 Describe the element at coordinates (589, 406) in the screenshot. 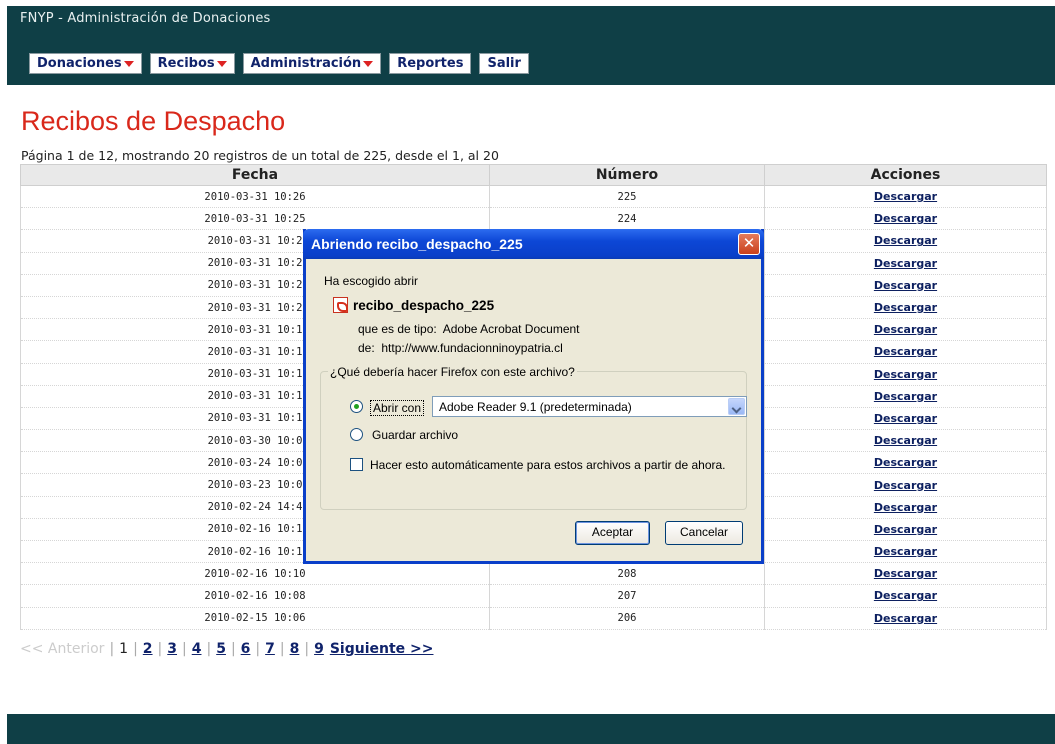

I see `application-select: Adobe Reader 9.1 (predeterminada)` at that location.